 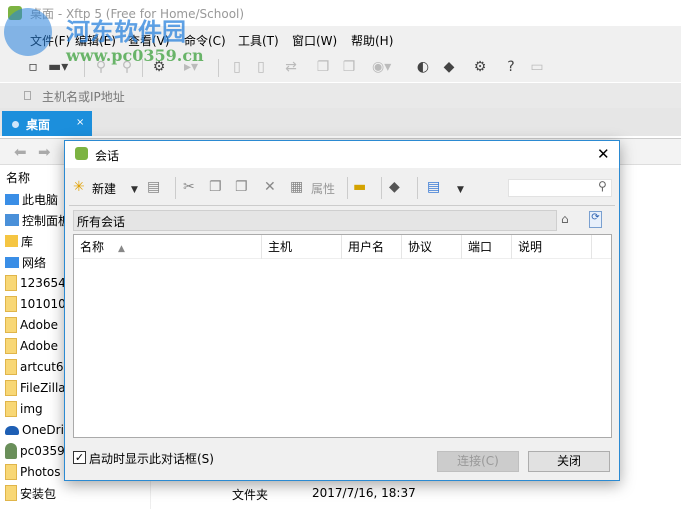 I want to click on view-icon: ▤, so click(x=433, y=187).